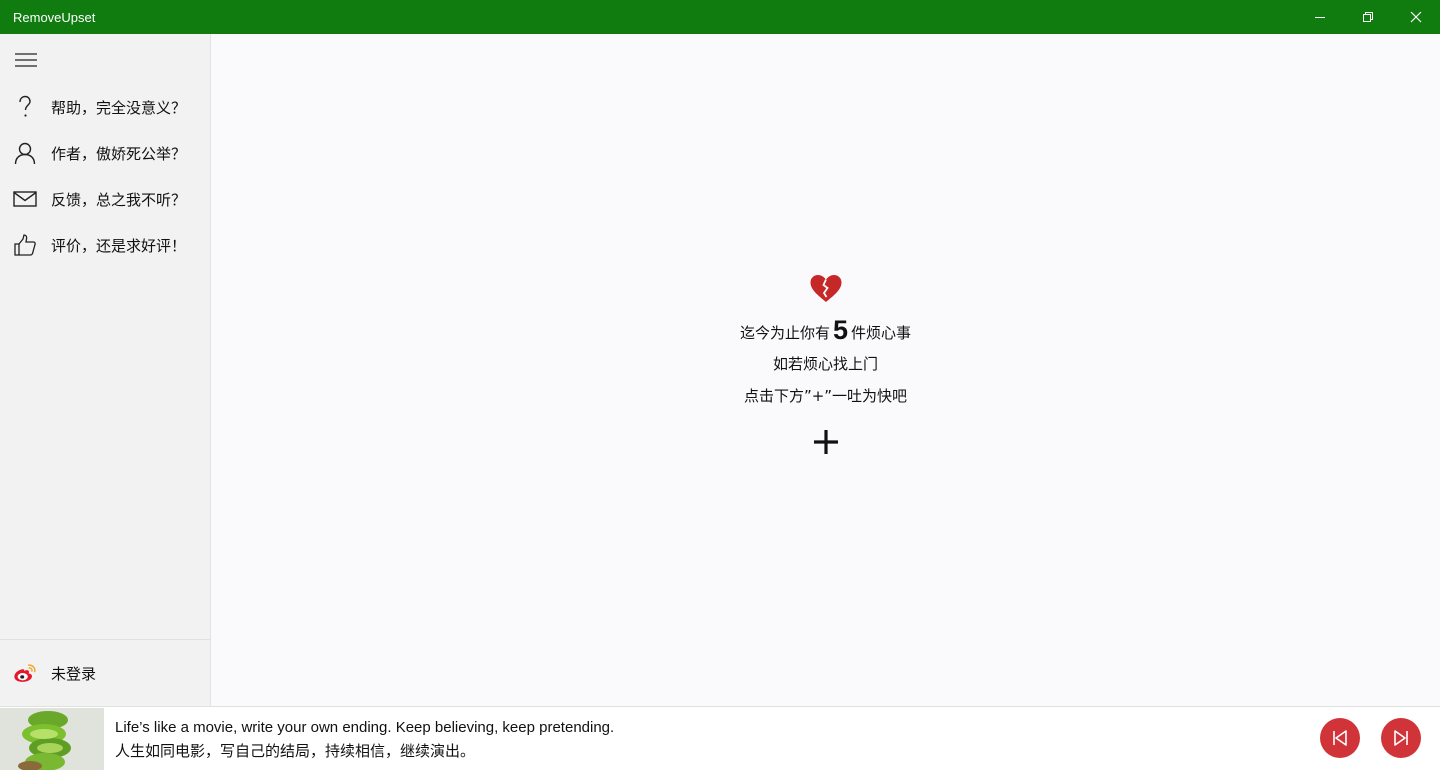 This screenshot has width=1440, height=771. Describe the element at coordinates (784, 333) in the screenshot. I see `count-prefix: 迄今为止你有` at that location.